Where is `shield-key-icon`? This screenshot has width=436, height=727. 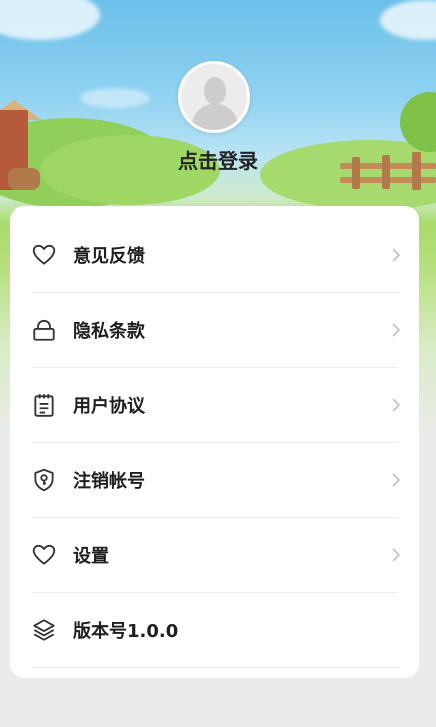
shield-key-icon is located at coordinates (44, 479).